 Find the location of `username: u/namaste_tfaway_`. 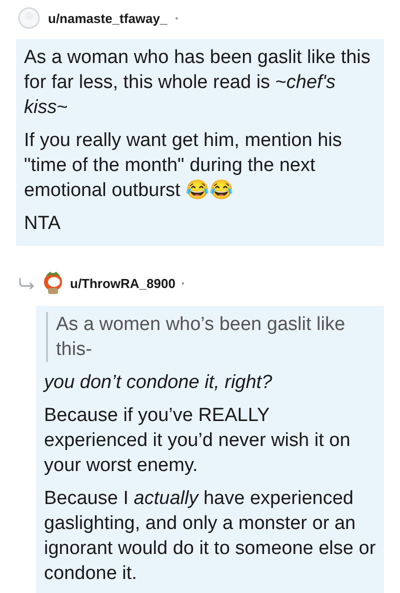

username: u/namaste_tfaway_ is located at coordinates (108, 18).